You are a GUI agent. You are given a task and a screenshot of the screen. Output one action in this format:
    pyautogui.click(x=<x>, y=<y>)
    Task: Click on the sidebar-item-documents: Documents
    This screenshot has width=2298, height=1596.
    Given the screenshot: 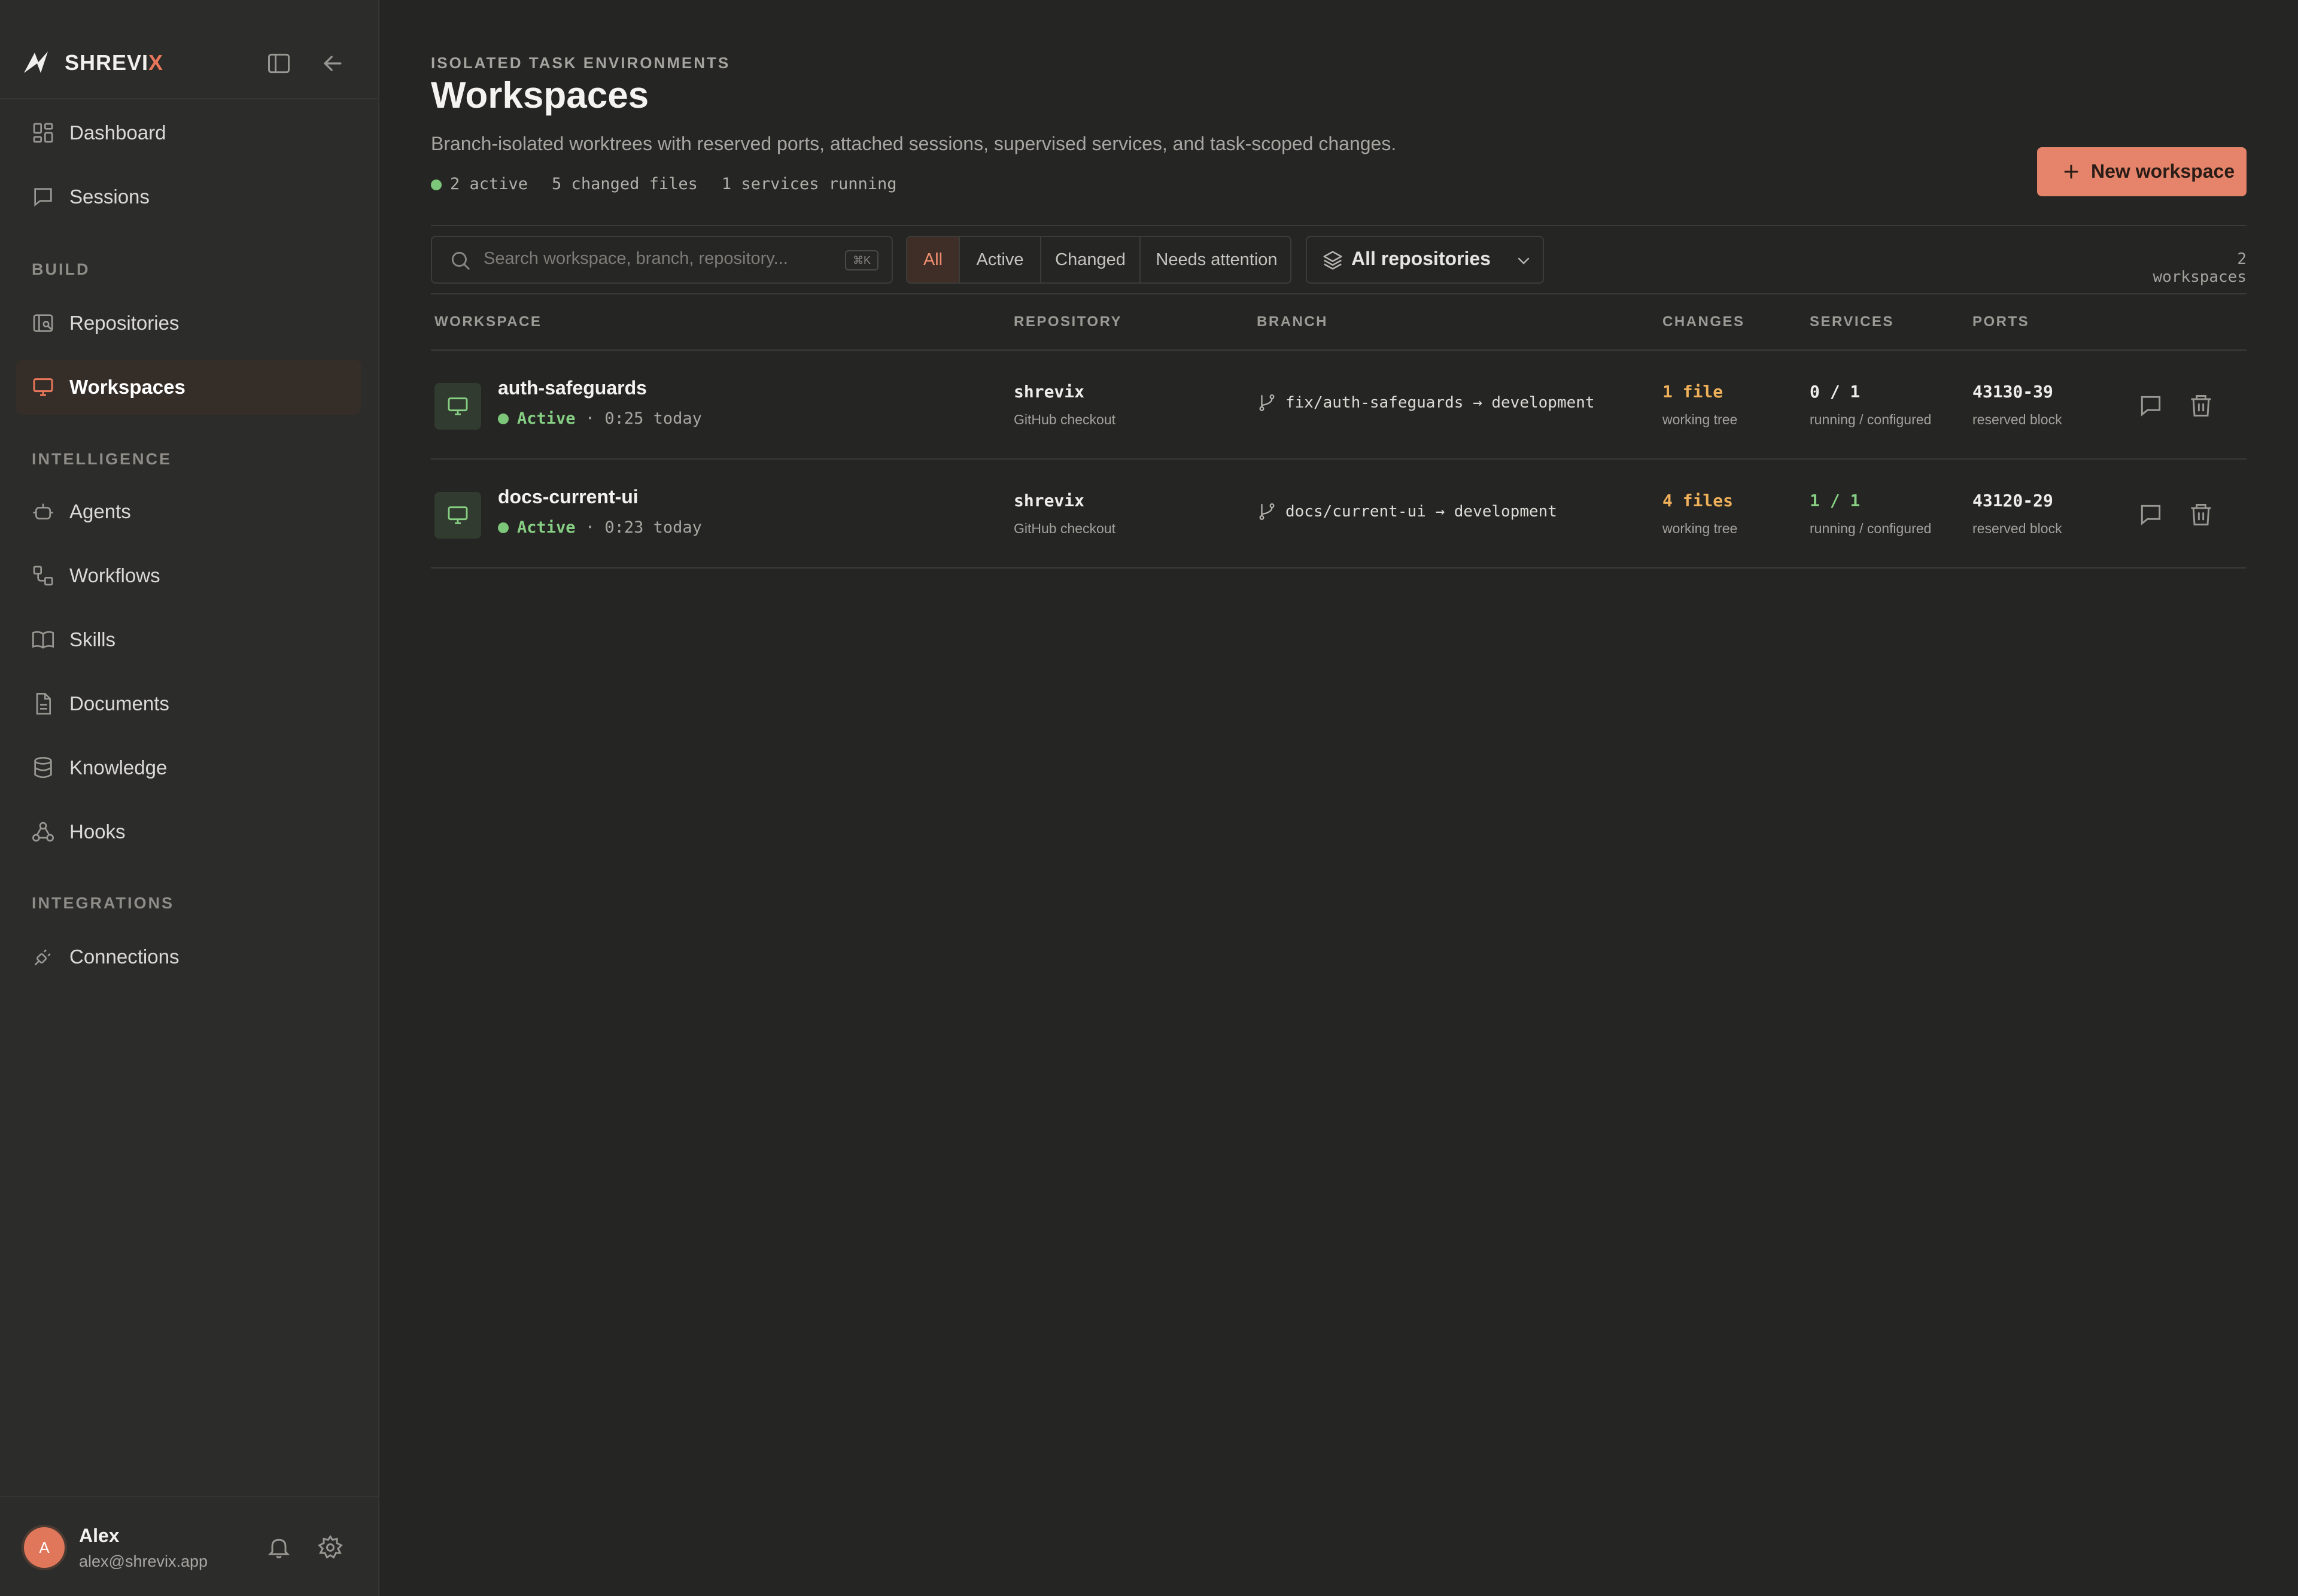 What is the action you would take?
    pyautogui.click(x=188, y=703)
    